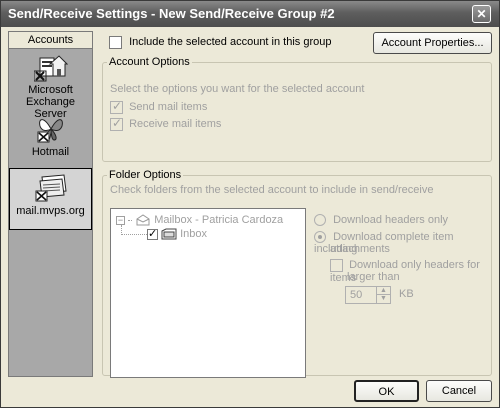 Image resolution: width=500 pixels, height=408 pixels. What do you see at coordinates (360, 249) in the screenshot?
I see `download-complete-label-line2: attachments` at bounding box center [360, 249].